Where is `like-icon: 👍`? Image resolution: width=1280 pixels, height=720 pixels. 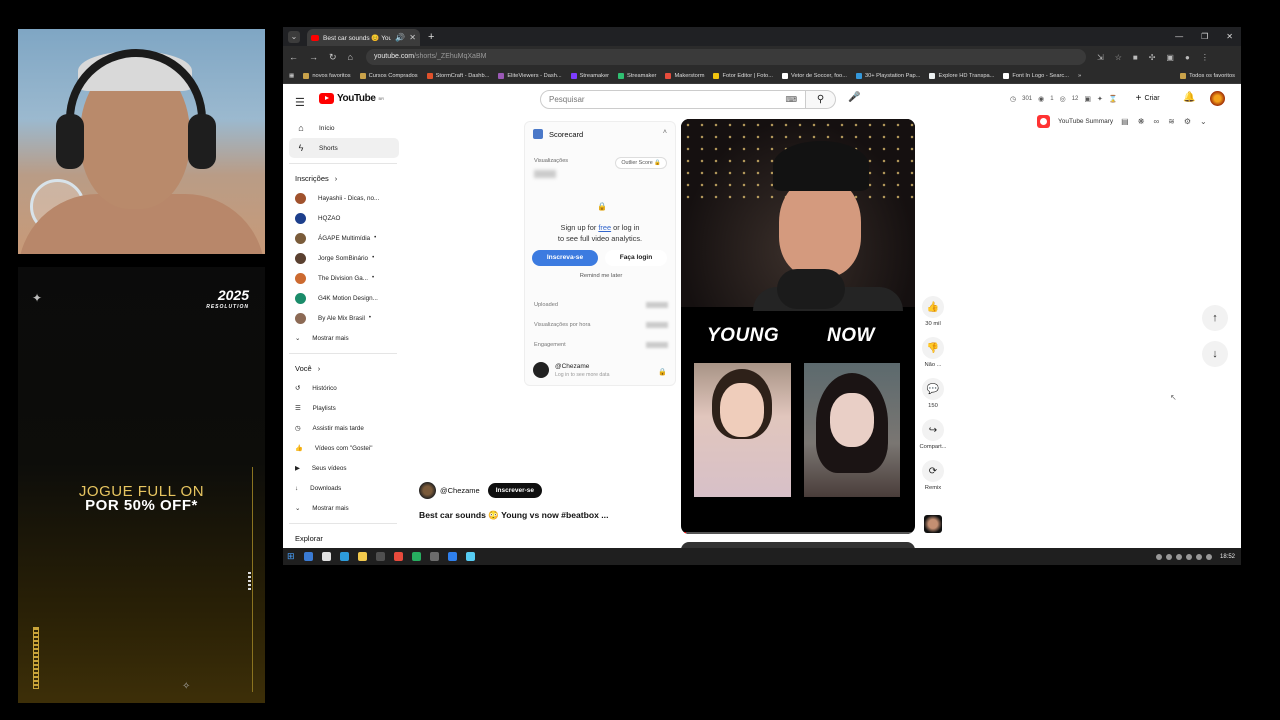
like-icon: 👍 is located at coordinates (933, 307).